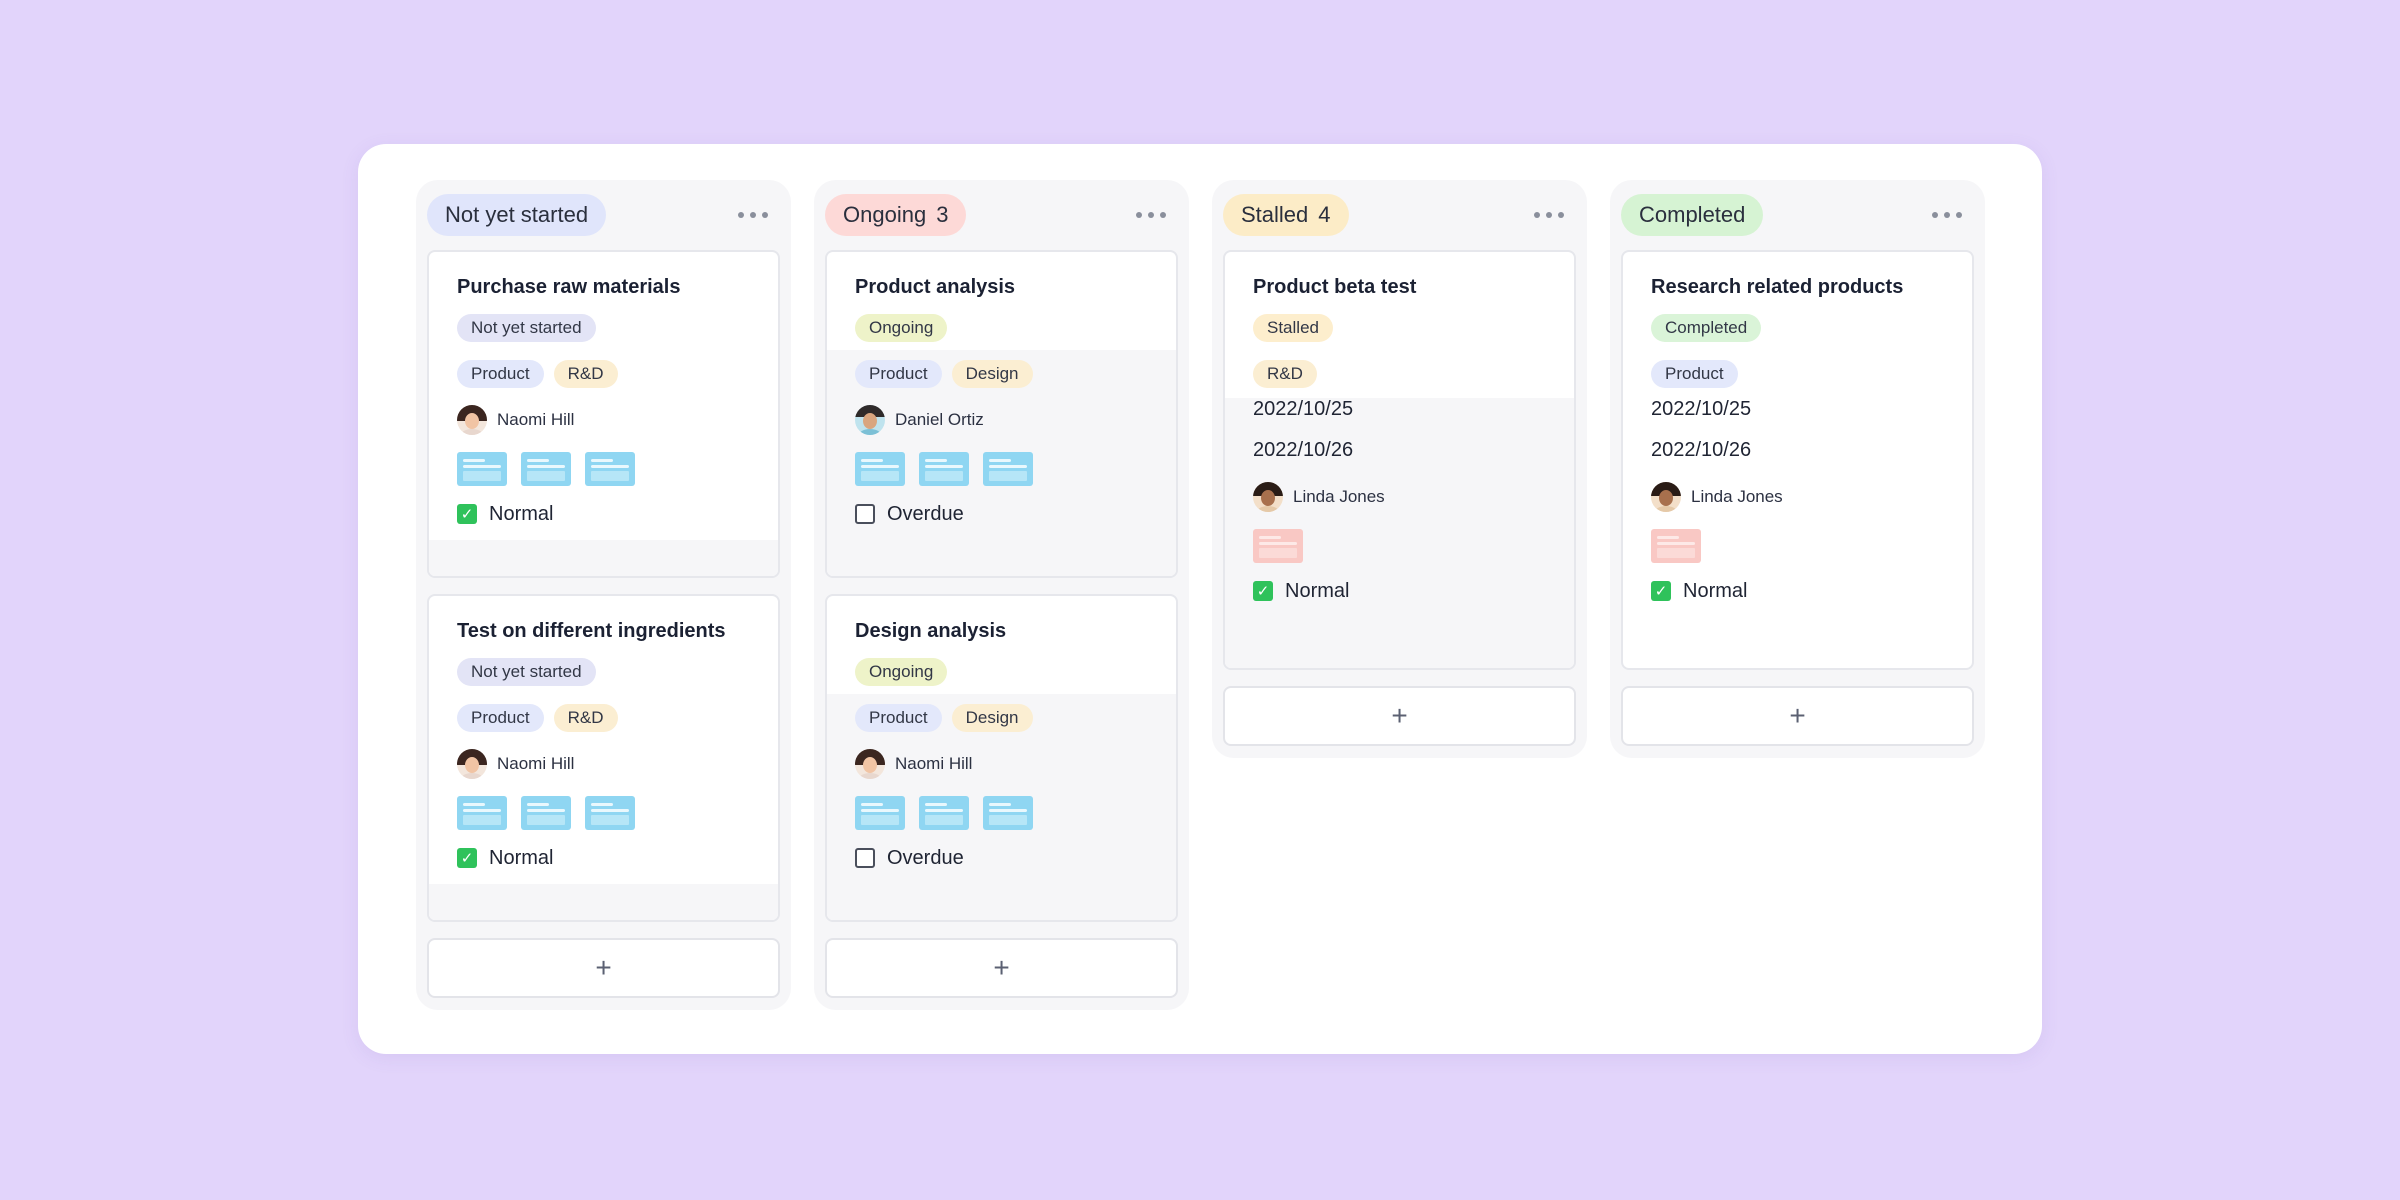  I want to click on card-title: Design analysis, so click(931, 631).